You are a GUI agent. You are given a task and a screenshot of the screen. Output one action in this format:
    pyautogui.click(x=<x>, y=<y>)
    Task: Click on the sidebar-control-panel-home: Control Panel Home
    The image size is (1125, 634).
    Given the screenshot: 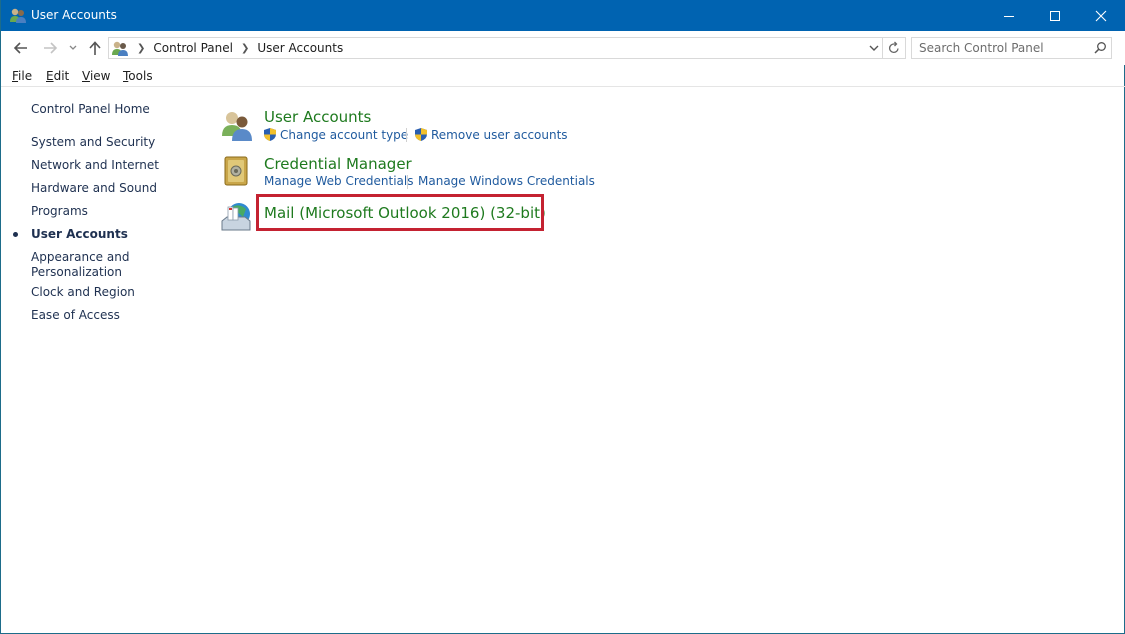 What is the action you would take?
    pyautogui.click(x=90, y=109)
    